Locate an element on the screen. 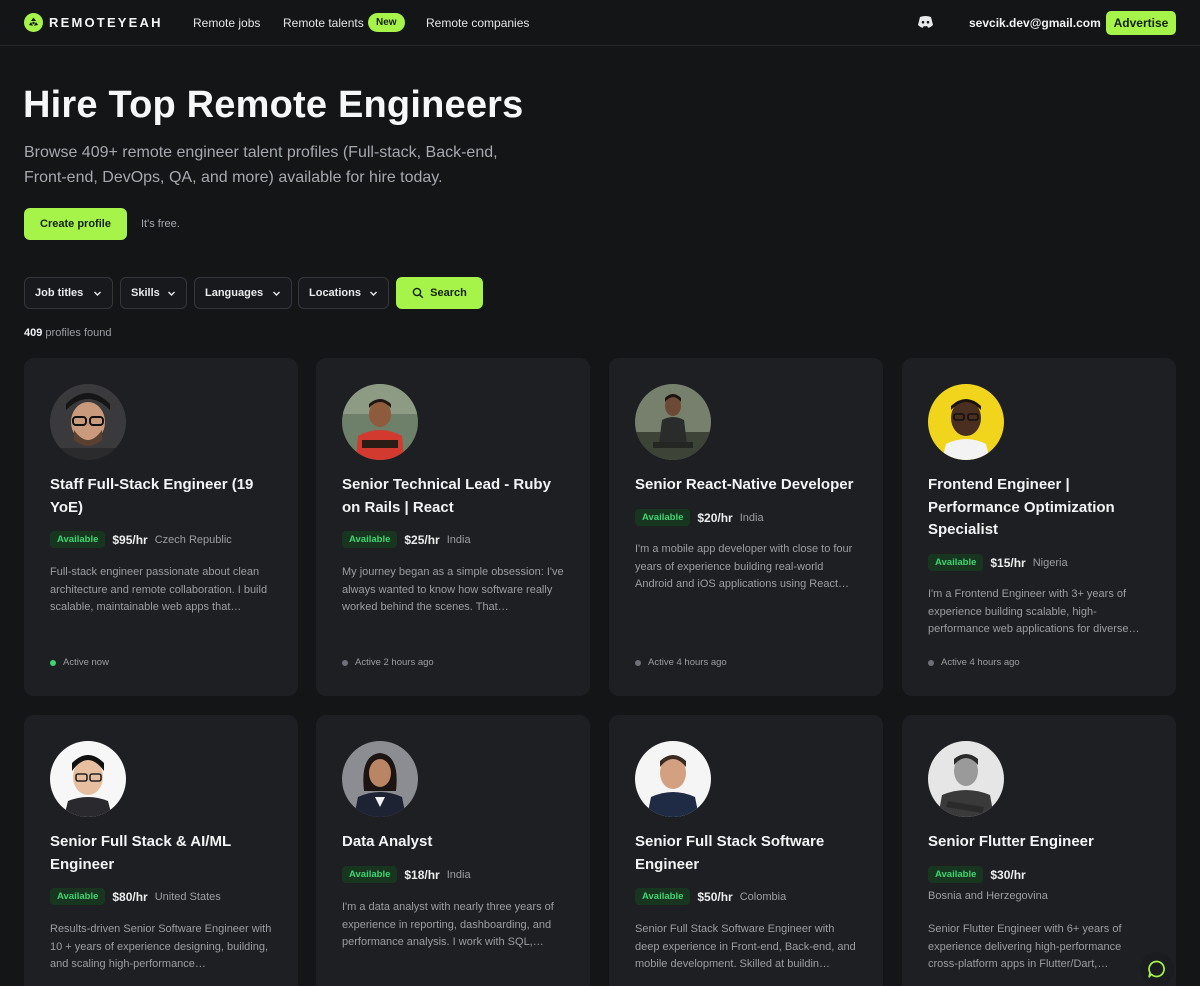 The height and width of the screenshot is (986, 1200). profile-meta: Available $95/hr Czech Republic is located at coordinates (141, 539).